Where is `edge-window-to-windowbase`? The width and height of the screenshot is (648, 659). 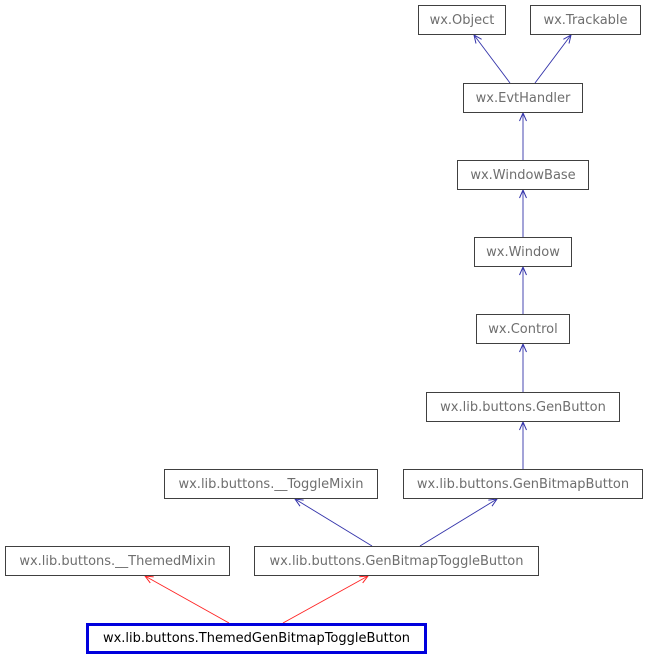
edge-window-to-windowbase is located at coordinates (523, 212).